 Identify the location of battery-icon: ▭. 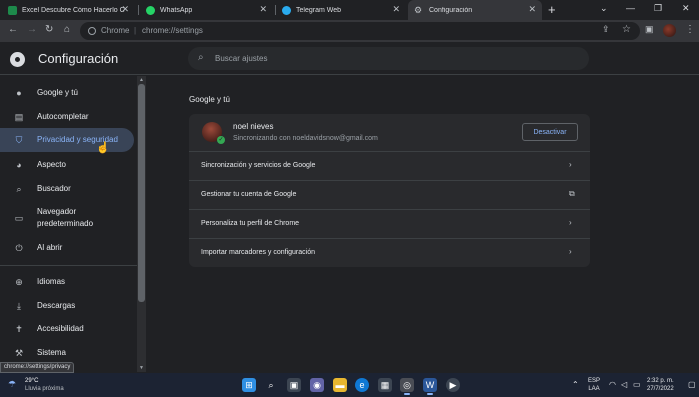
(637, 384).